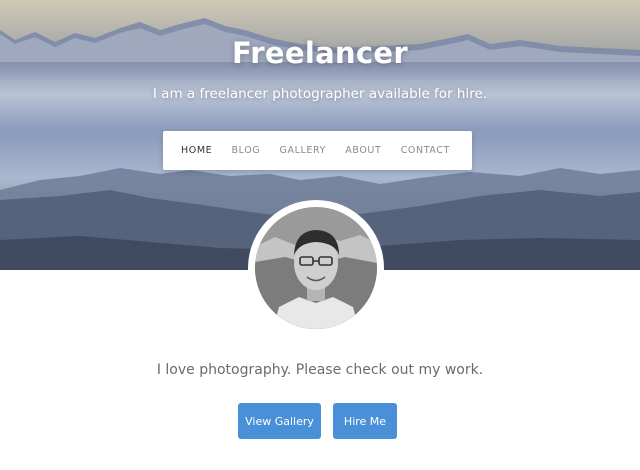 The height and width of the screenshot is (470, 640). I want to click on profile-avatar, so click(316, 268).